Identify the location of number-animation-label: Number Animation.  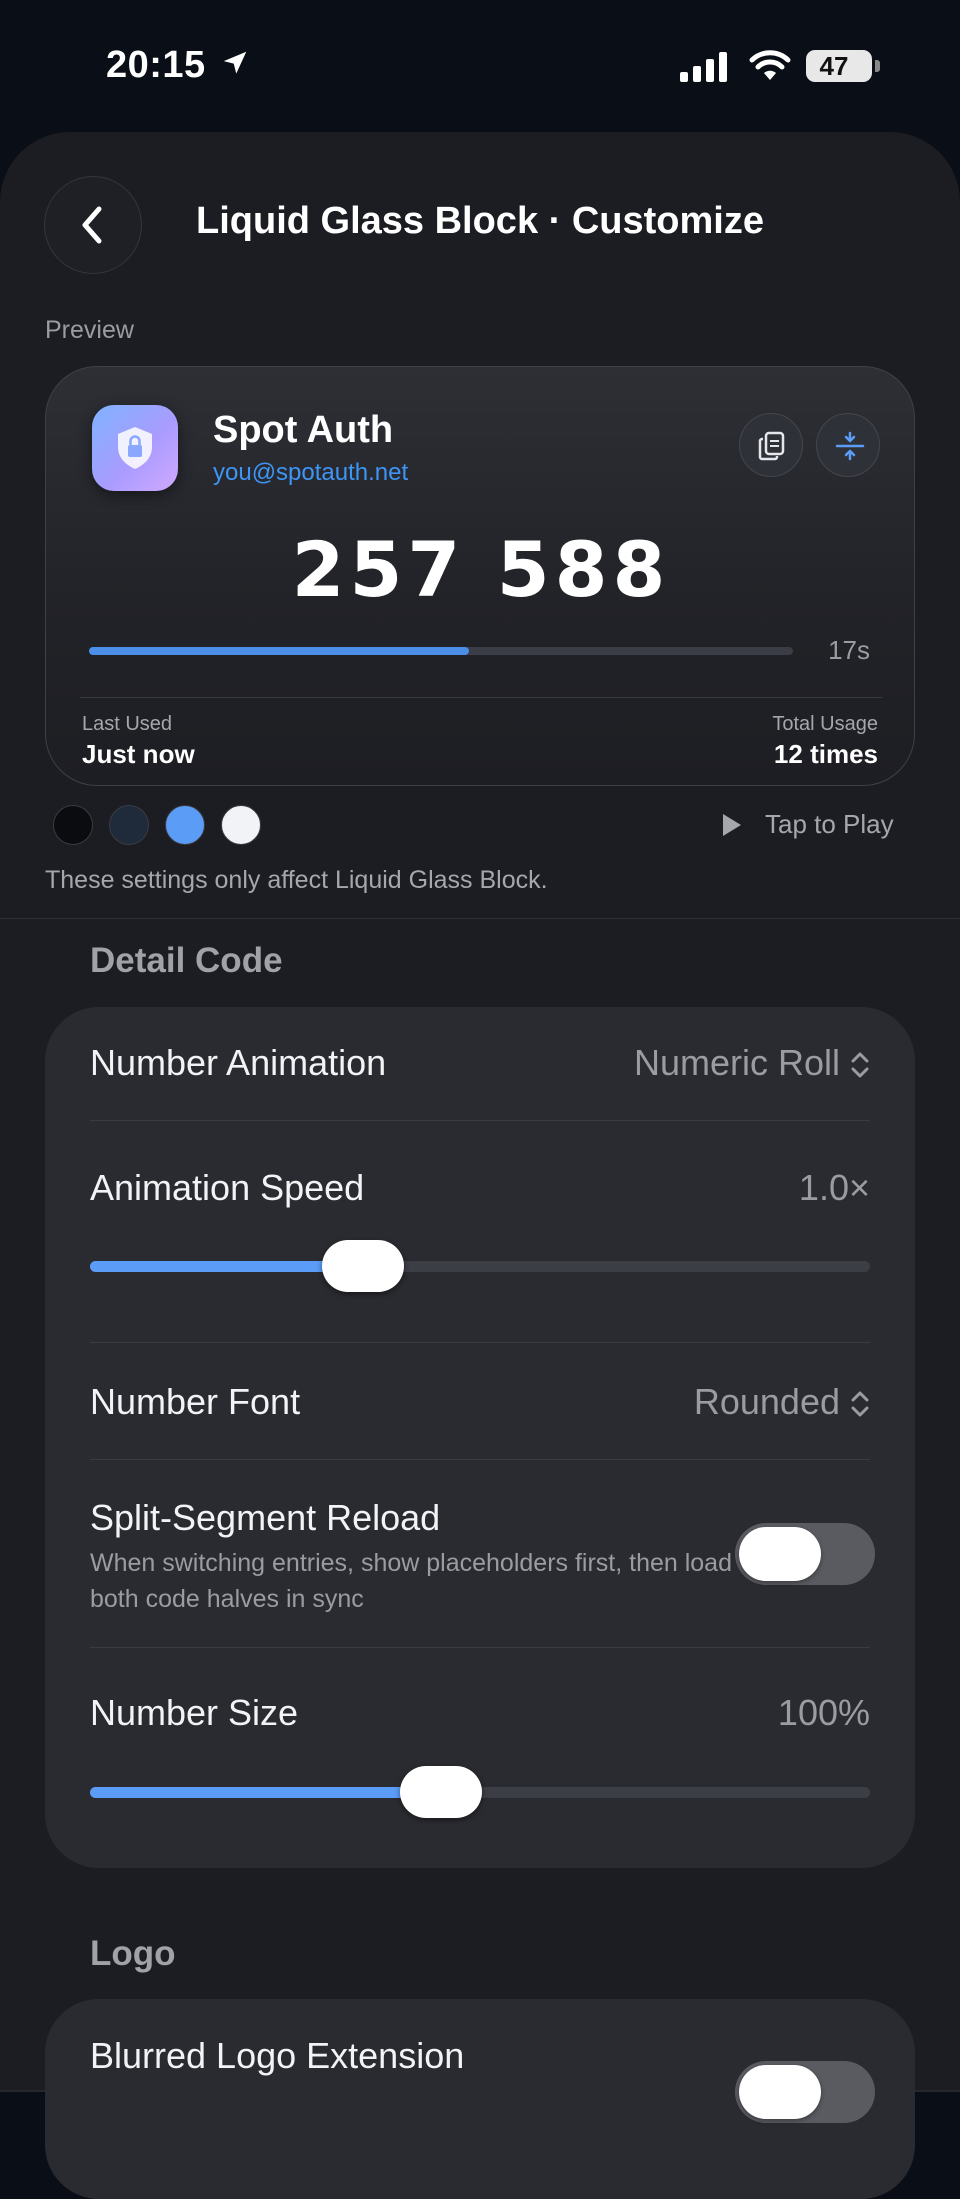
(238, 1062).